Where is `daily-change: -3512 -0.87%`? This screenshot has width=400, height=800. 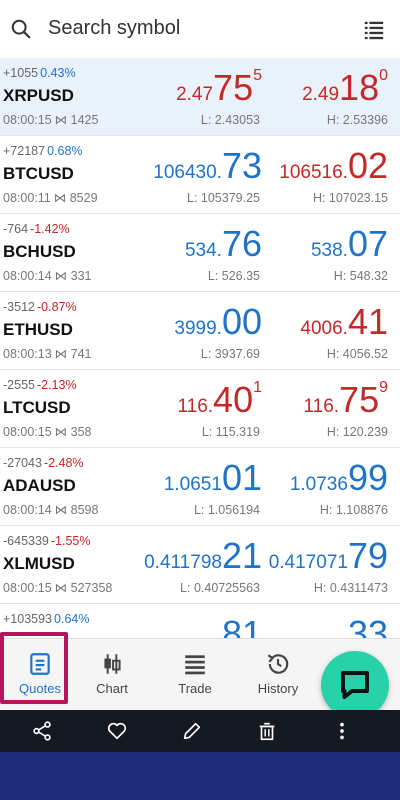 daily-change: -3512 -0.87% is located at coordinates (40, 307).